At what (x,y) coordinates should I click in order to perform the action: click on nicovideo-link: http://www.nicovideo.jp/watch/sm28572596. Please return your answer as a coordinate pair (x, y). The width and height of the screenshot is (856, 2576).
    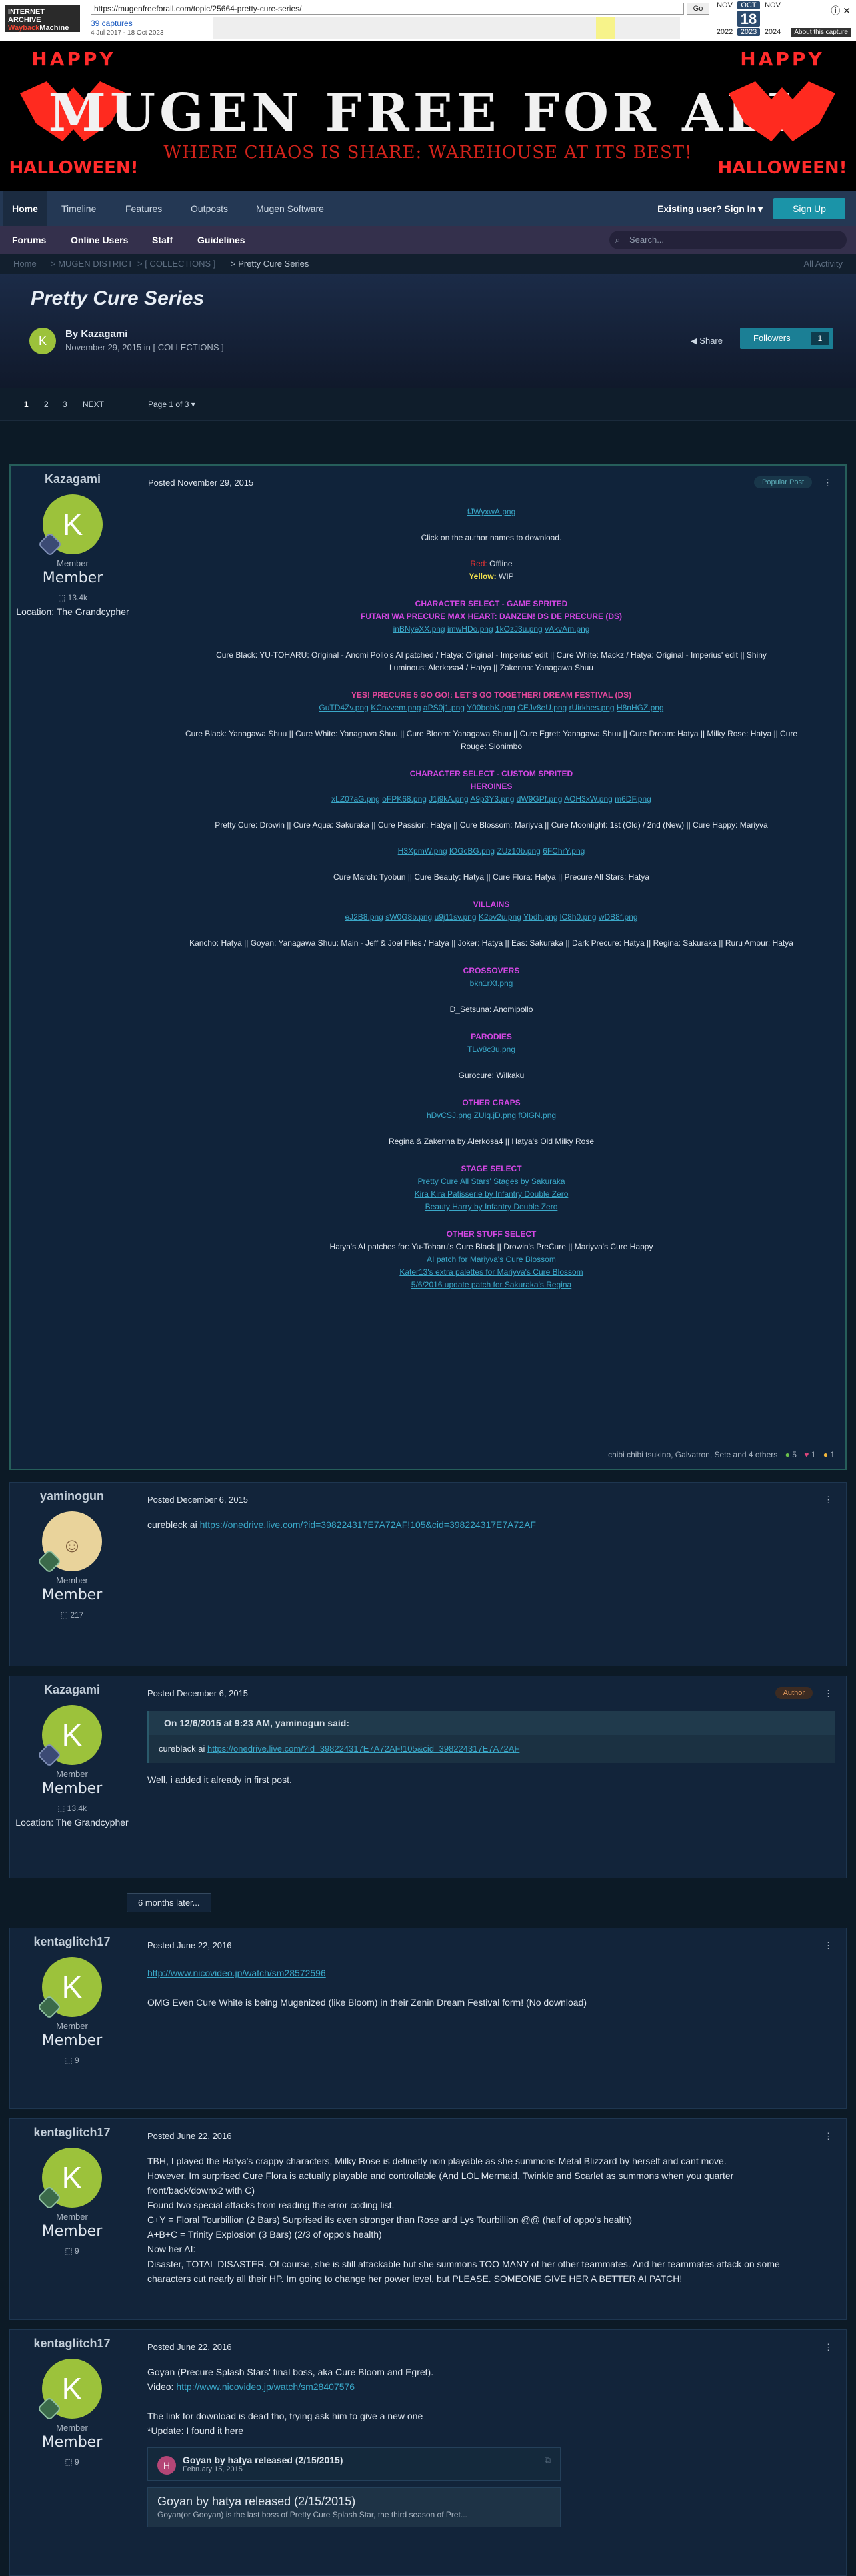
    Looking at the image, I should click on (236, 1973).